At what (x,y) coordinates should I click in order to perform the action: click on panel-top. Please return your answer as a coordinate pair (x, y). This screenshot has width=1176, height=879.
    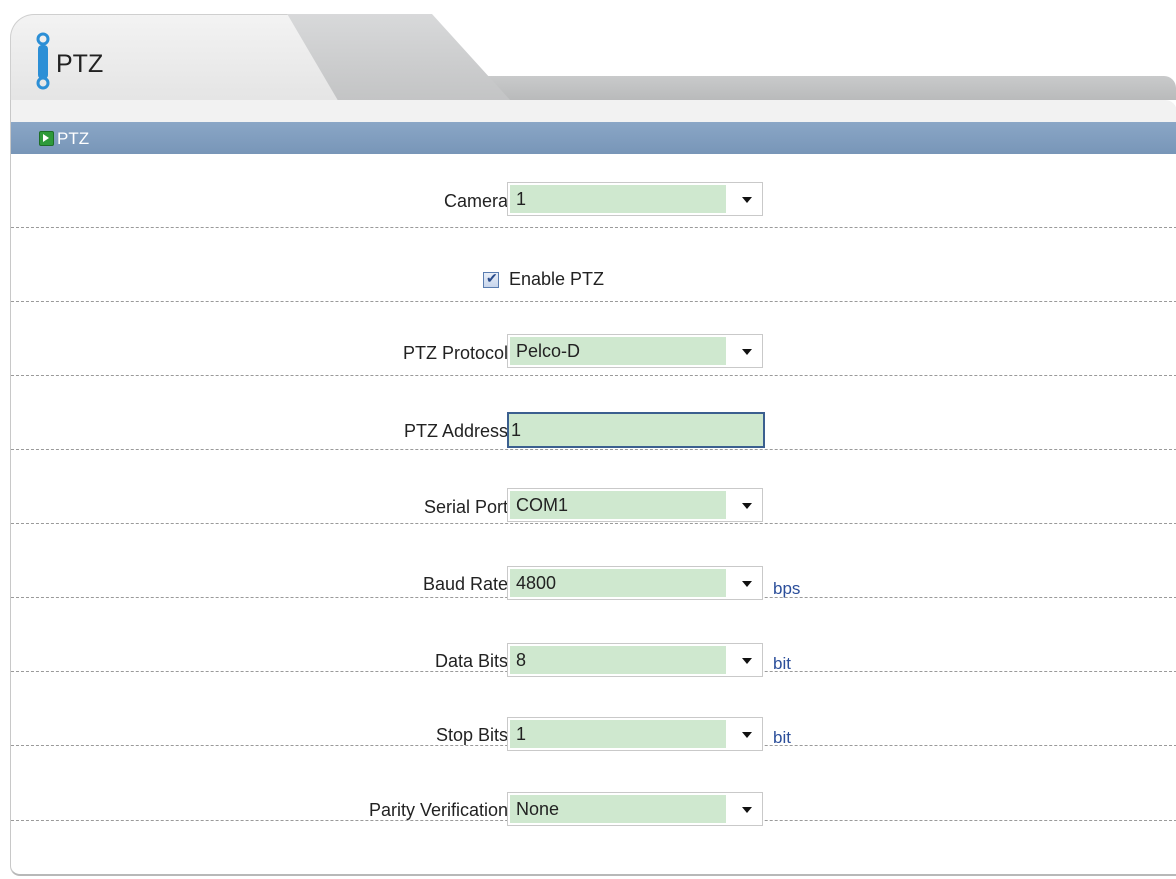
    Looking at the image, I should click on (593, 111).